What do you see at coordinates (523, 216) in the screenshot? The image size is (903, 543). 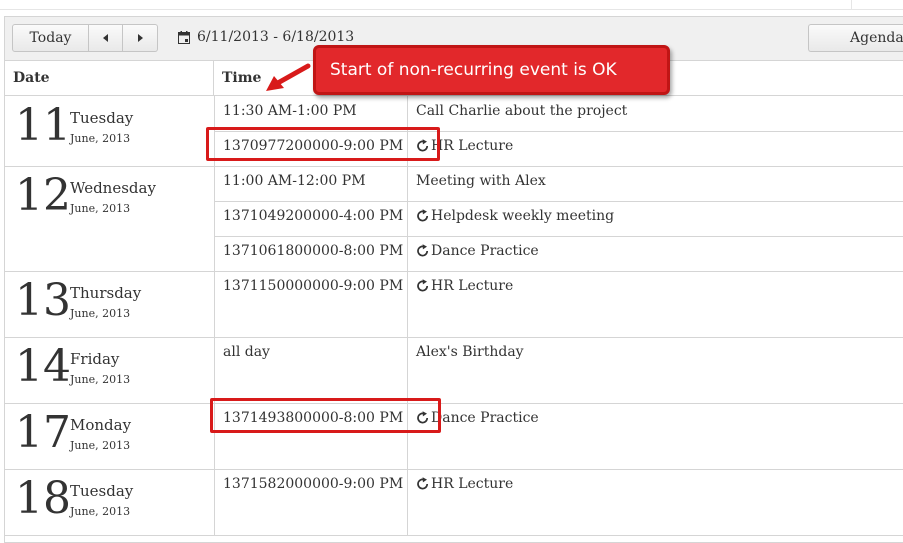 I see `event-title: Helpdesk weekly meeting` at bounding box center [523, 216].